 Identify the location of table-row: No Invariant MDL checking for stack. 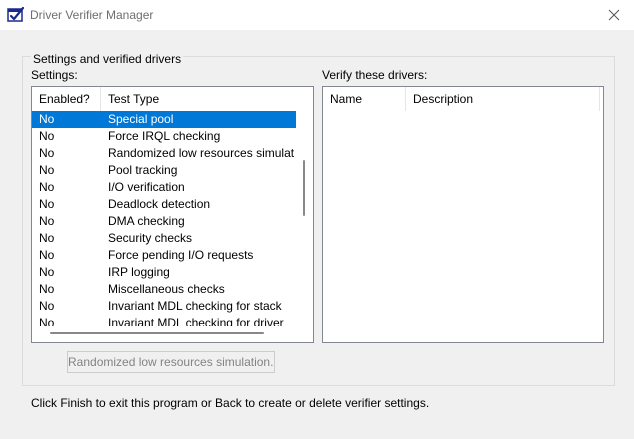
(164, 306).